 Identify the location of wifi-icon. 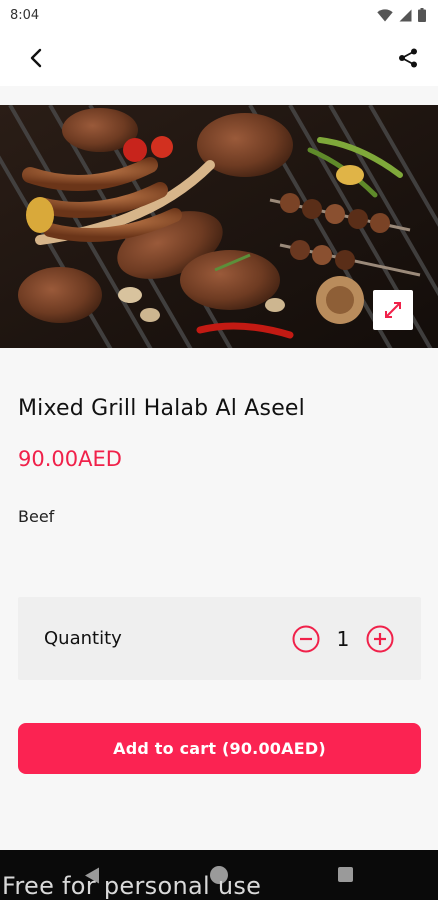
(385, 15).